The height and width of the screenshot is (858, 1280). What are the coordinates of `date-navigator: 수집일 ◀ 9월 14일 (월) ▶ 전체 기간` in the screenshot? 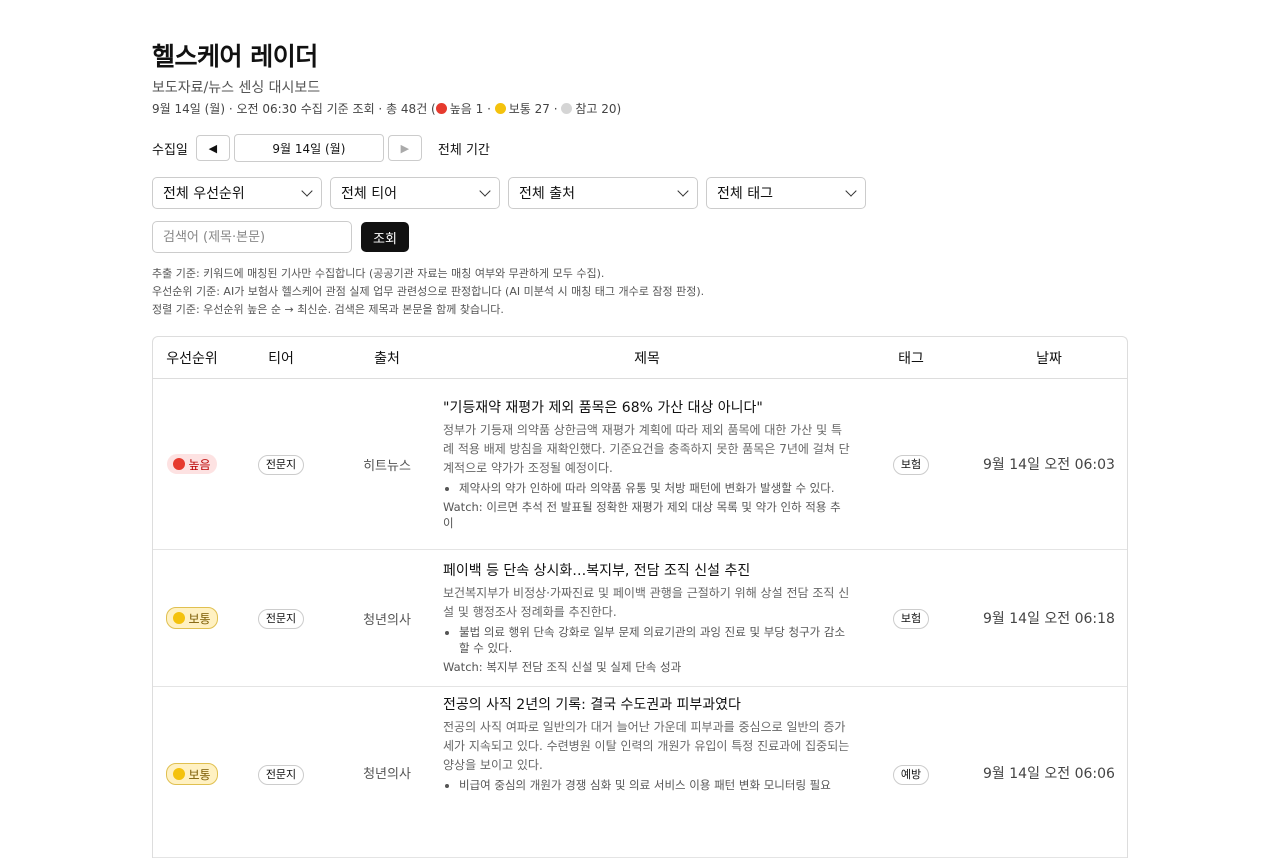 It's located at (640, 148).